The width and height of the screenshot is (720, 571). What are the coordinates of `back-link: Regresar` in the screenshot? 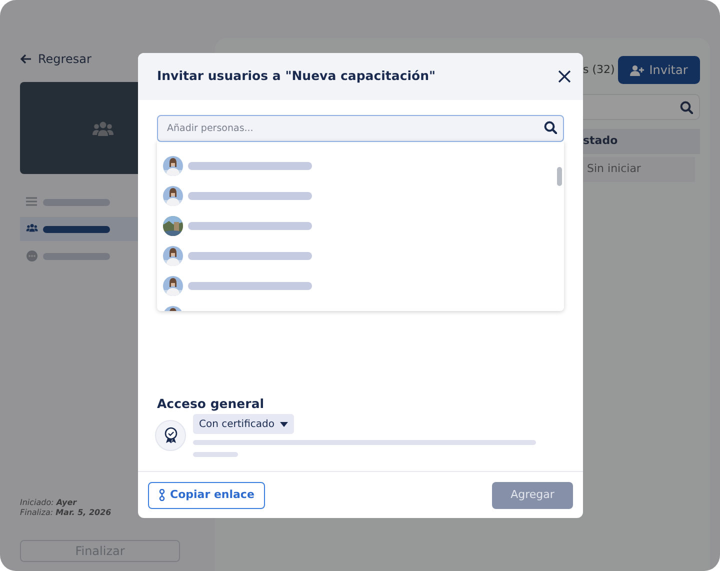 It's located at (65, 59).